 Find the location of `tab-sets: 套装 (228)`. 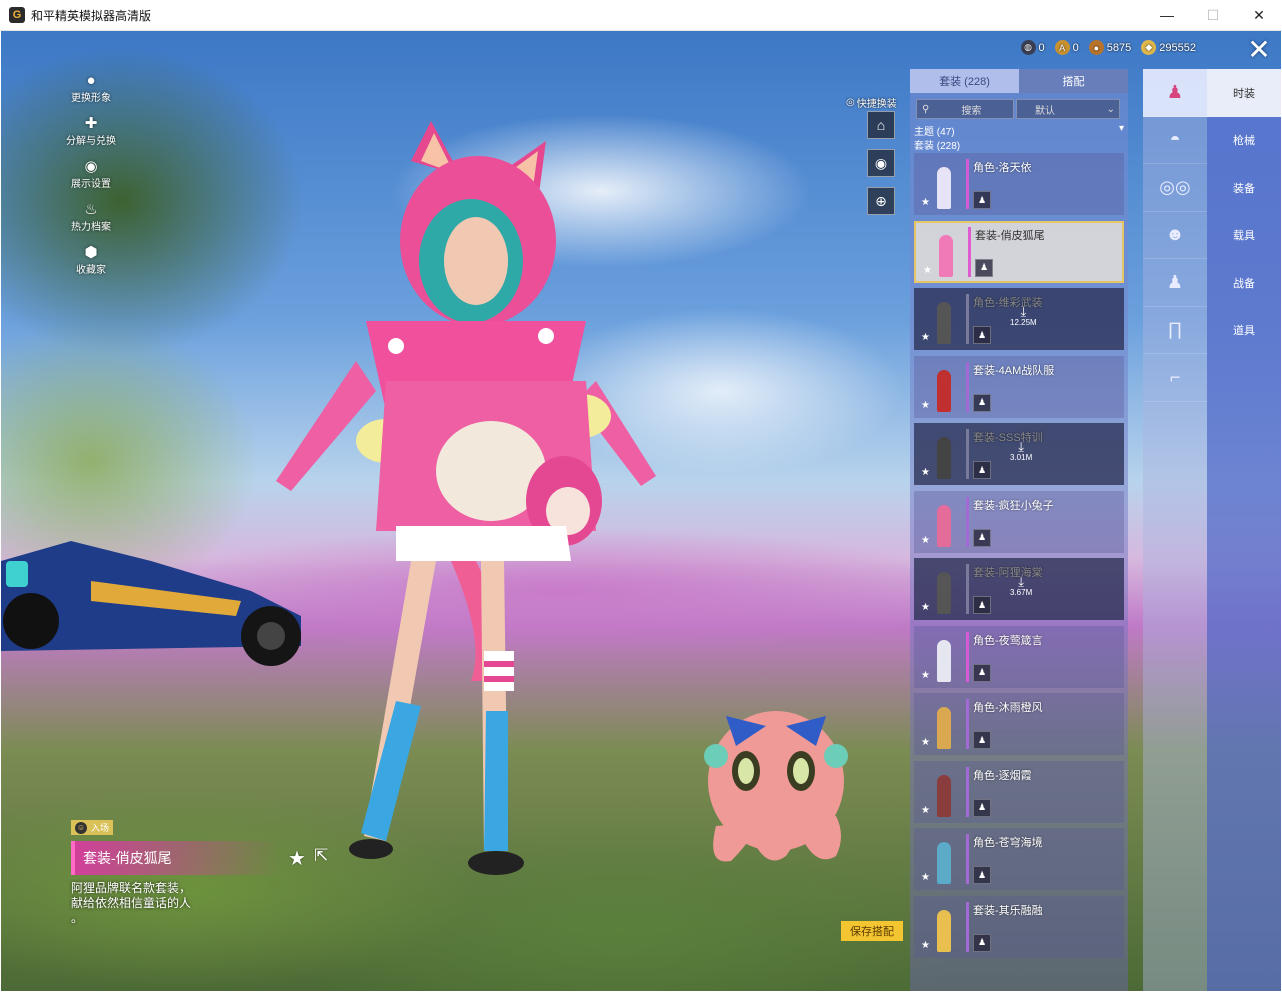

tab-sets: 套装 (228) is located at coordinates (964, 81).